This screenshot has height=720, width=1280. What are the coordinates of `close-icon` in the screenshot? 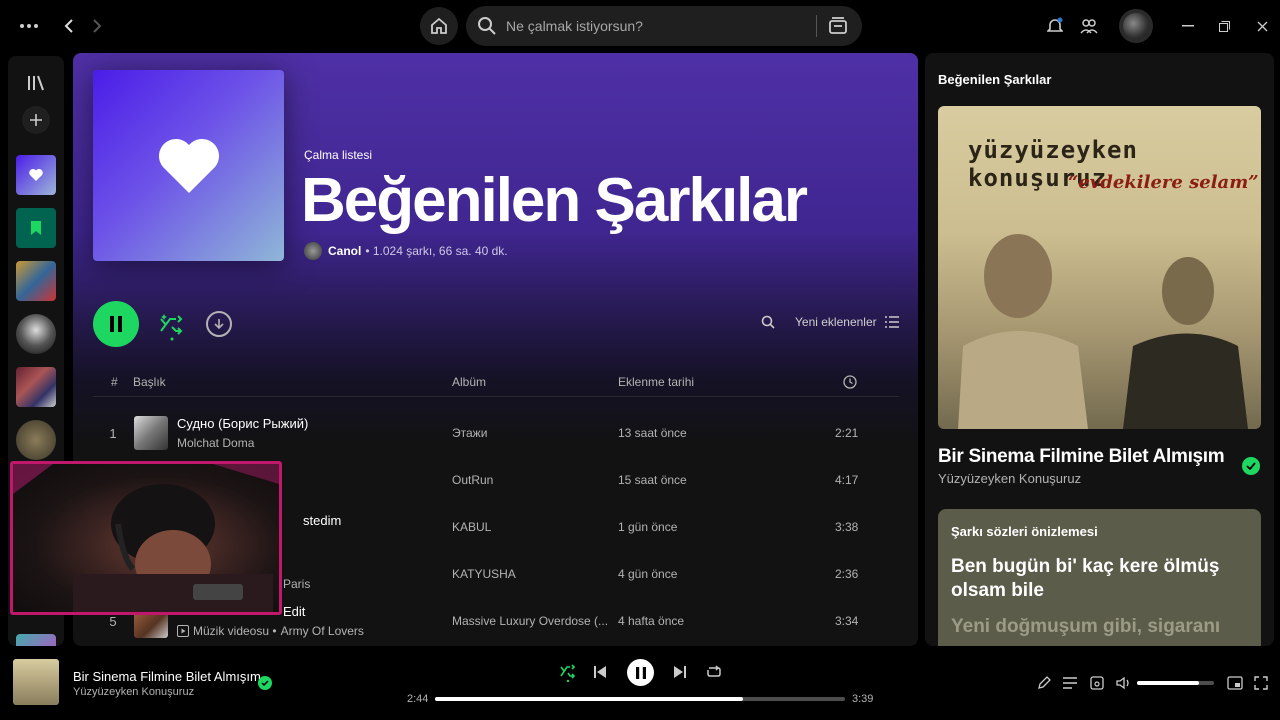 It's located at (1262, 26).